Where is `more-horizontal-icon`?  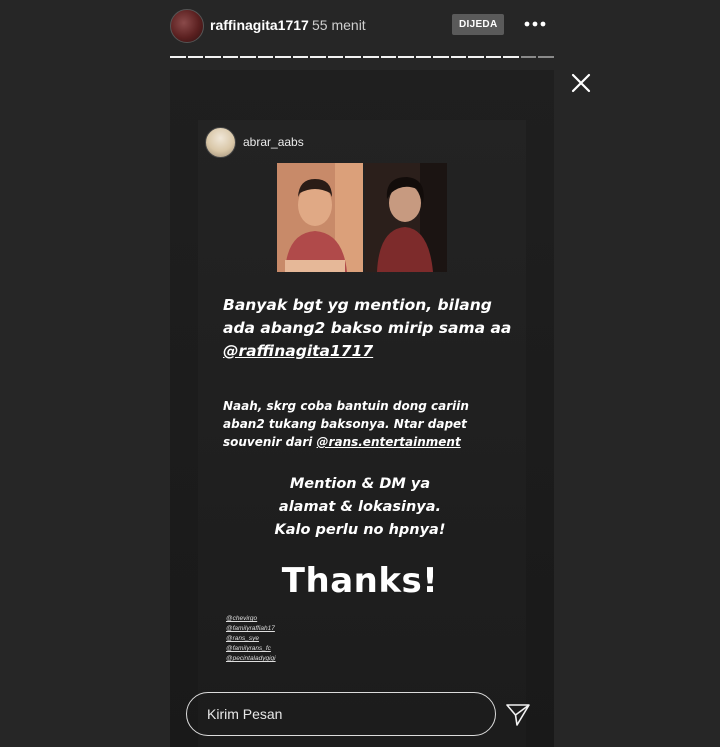 more-horizontal-icon is located at coordinates (535, 24).